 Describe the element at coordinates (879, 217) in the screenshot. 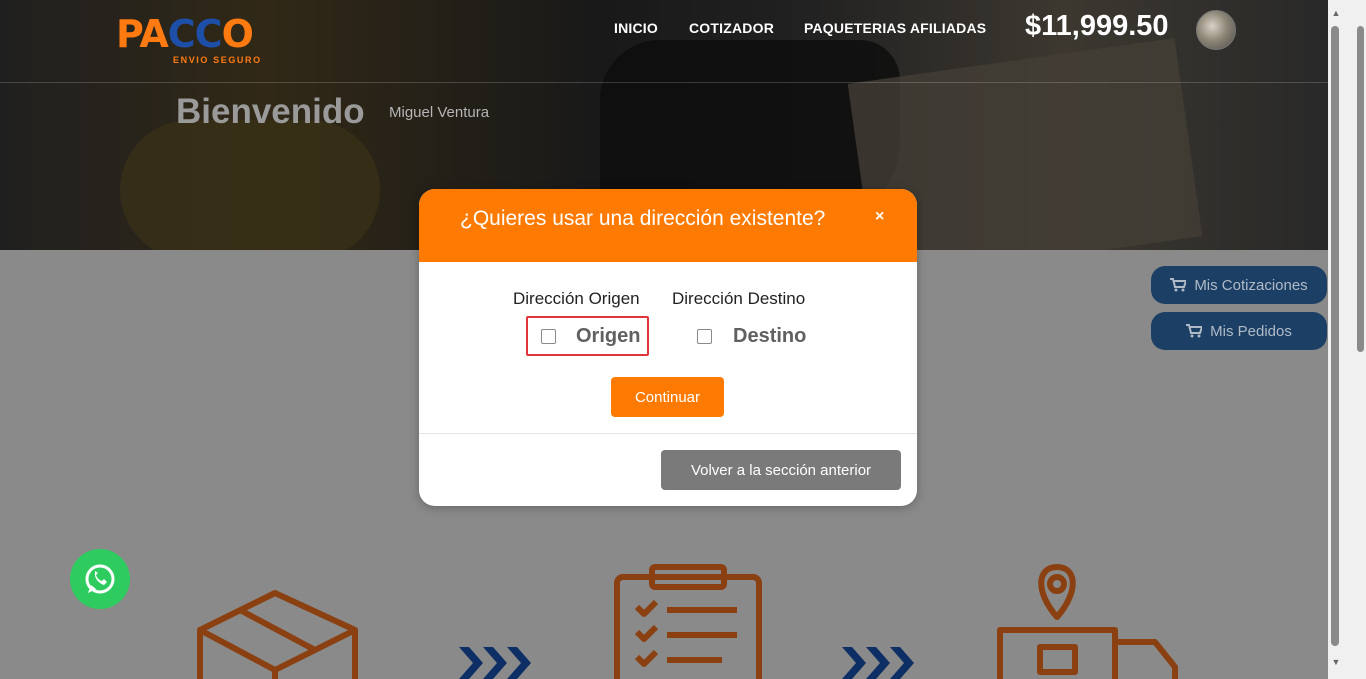

I see `close-icon: ×` at that location.